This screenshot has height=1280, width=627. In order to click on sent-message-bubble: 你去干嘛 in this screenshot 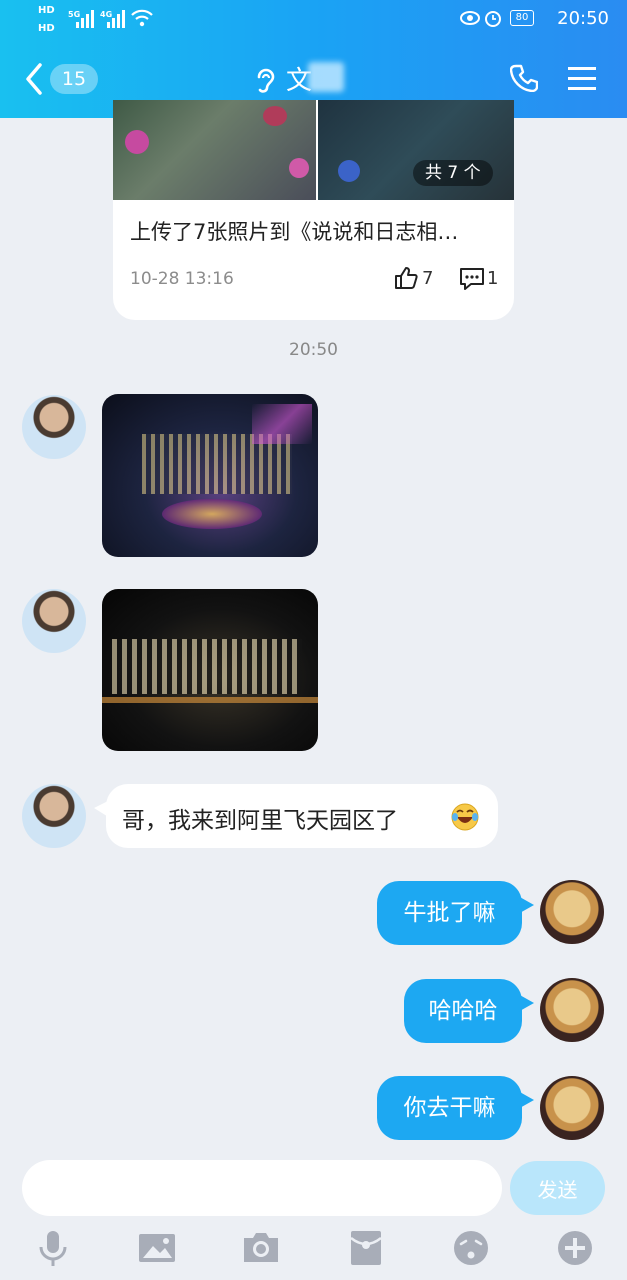, I will do `click(449, 1108)`.